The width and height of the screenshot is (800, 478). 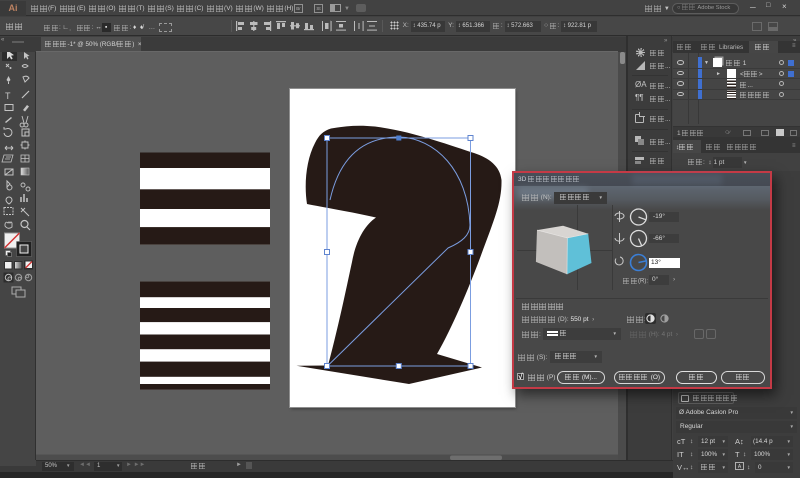 I want to click on svg-text: T, so click(x=8, y=96).